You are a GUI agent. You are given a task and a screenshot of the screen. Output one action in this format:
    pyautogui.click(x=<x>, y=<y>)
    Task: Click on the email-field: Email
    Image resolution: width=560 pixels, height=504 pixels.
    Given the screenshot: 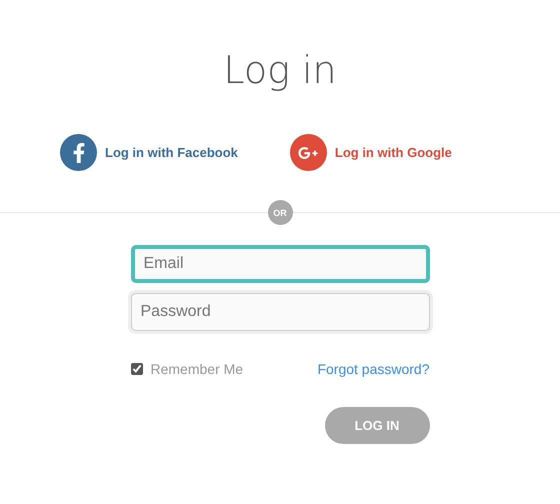 What is the action you would take?
    pyautogui.click(x=280, y=264)
    